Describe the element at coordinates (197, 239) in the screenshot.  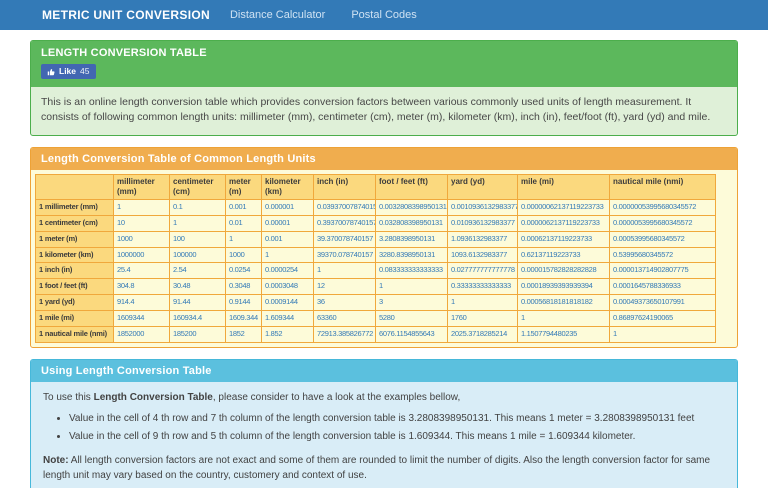
I see `value-cell: 100` at that location.